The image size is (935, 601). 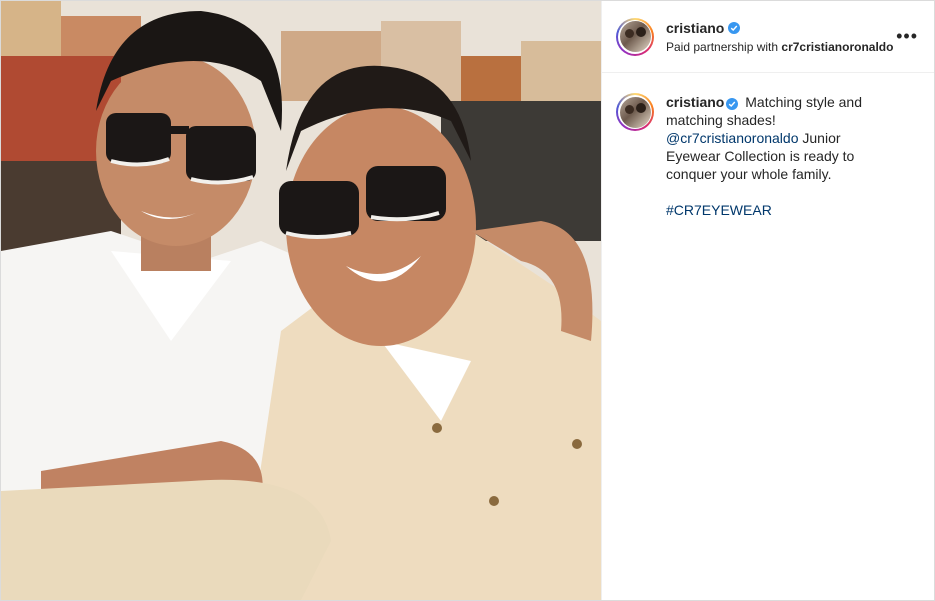 I want to click on caption-verified-badge-icon, so click(x=732, y=104).